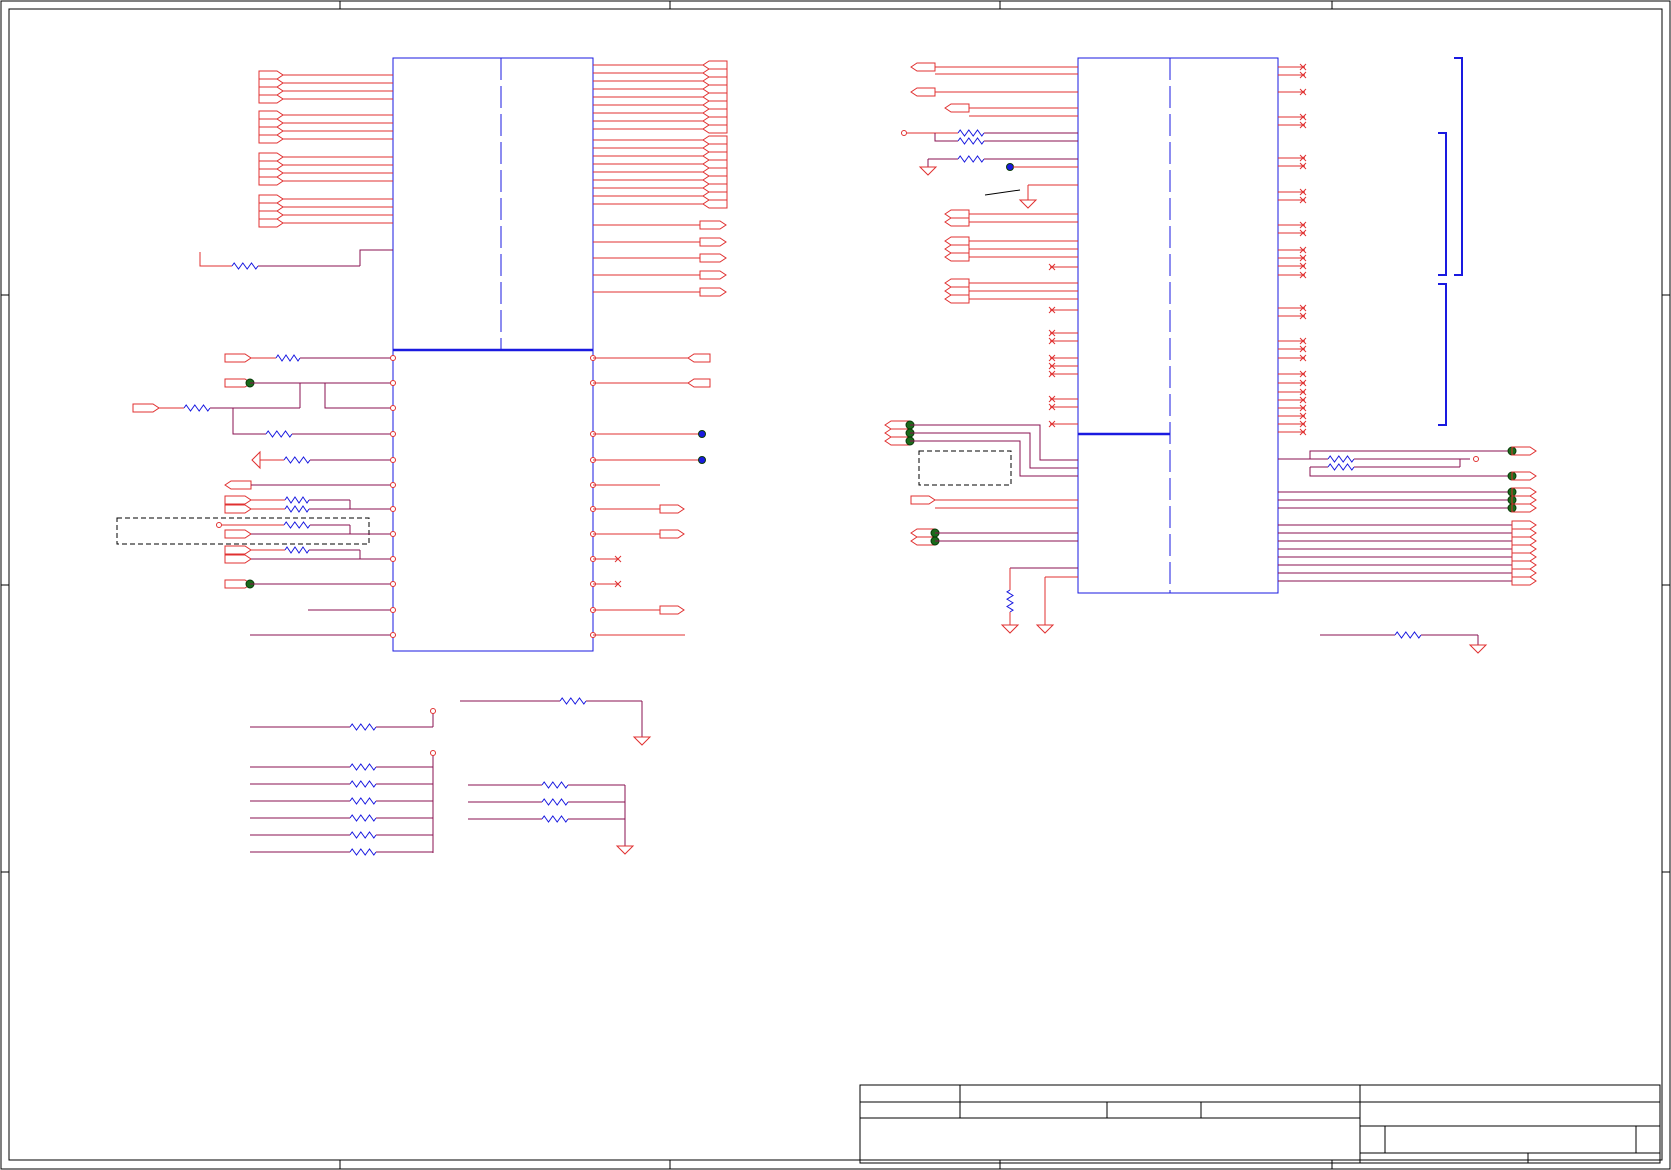  What do you see at coordinates (493, 354) in the screenshot?
I see `component-u1-body` at bounding box center [493, 354].